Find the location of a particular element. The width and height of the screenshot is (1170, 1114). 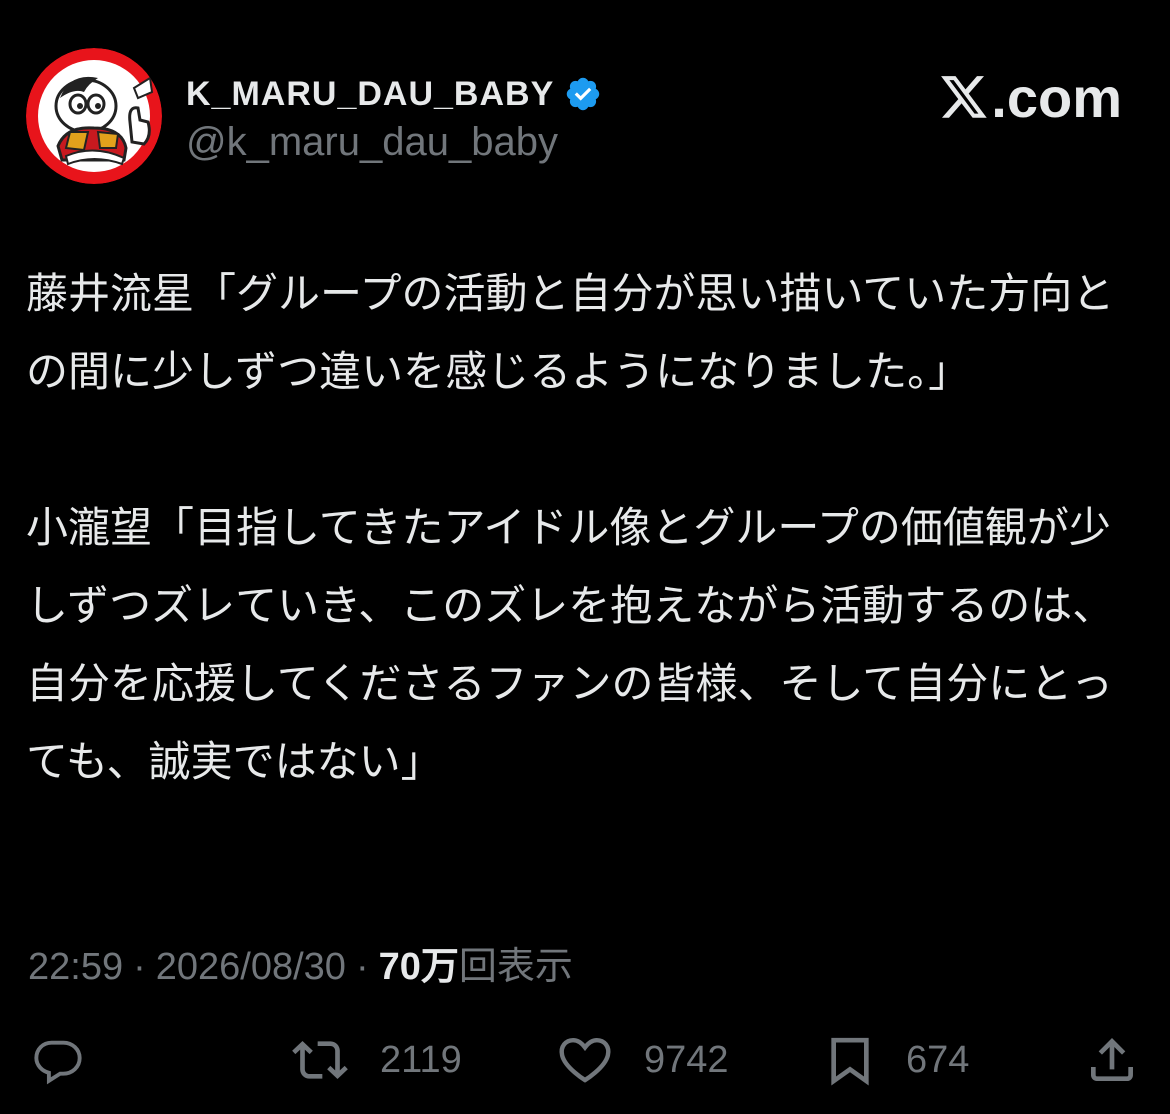

heart-icon is located at coordinates (585, 1060).